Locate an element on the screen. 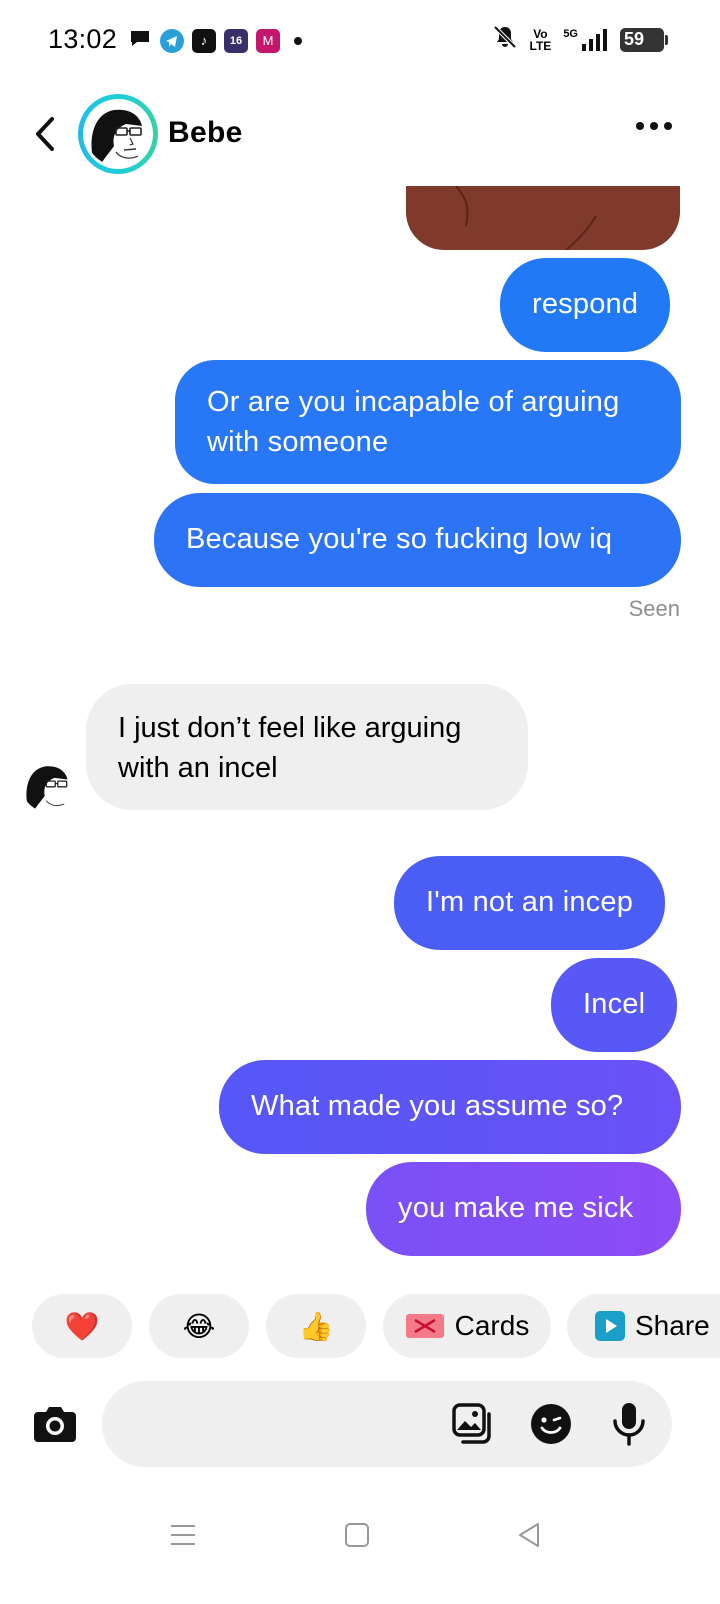 The width and height of the screenshot is (720, 1604). more-options-button is located at coordinates (654, 126).